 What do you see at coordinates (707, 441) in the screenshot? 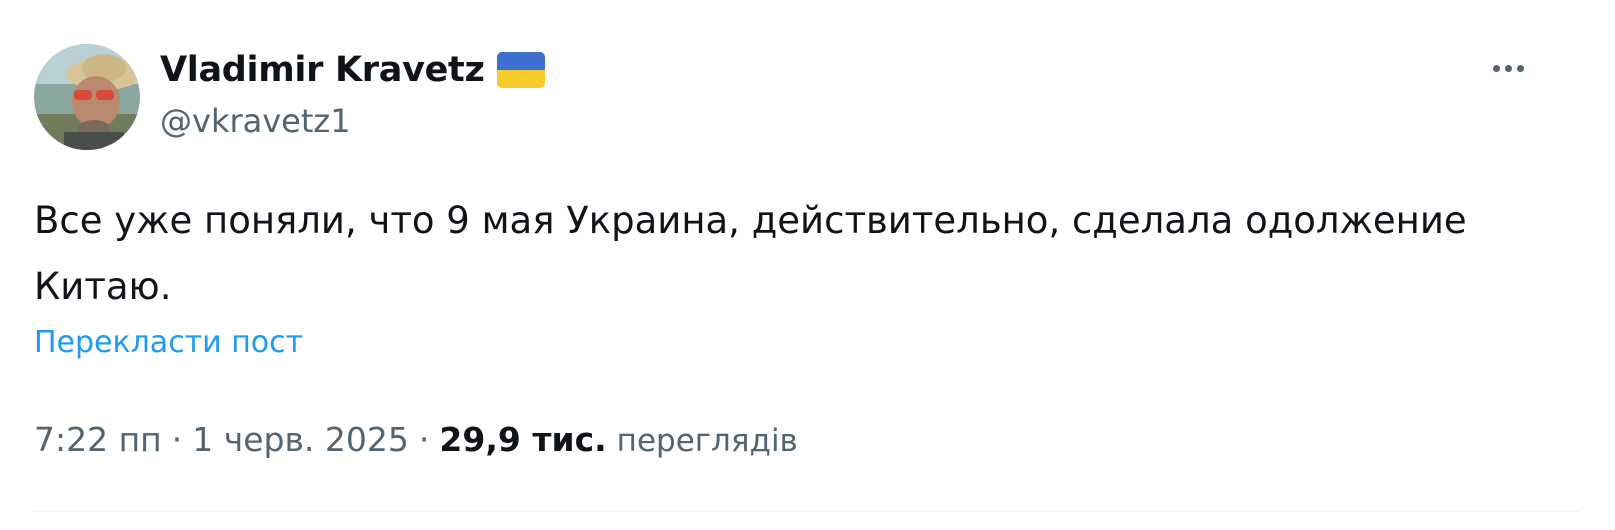
I see `views-label: переглядів` at bounding box center [707, 441].